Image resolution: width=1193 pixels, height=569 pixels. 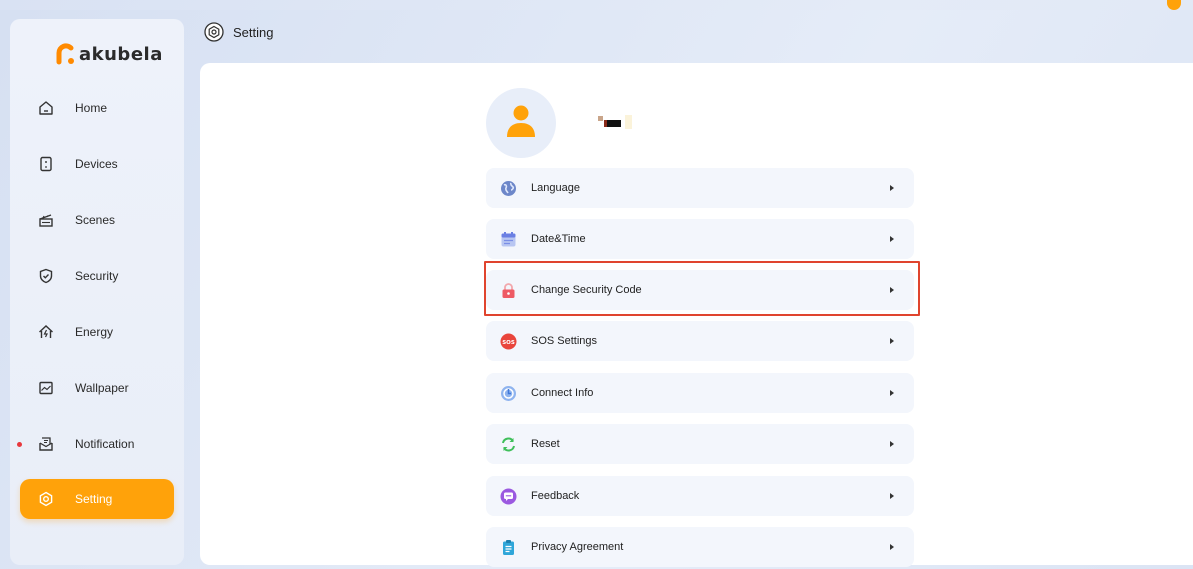 I want to click on nav-item-setting: Setting, so click(x=97, y=499).